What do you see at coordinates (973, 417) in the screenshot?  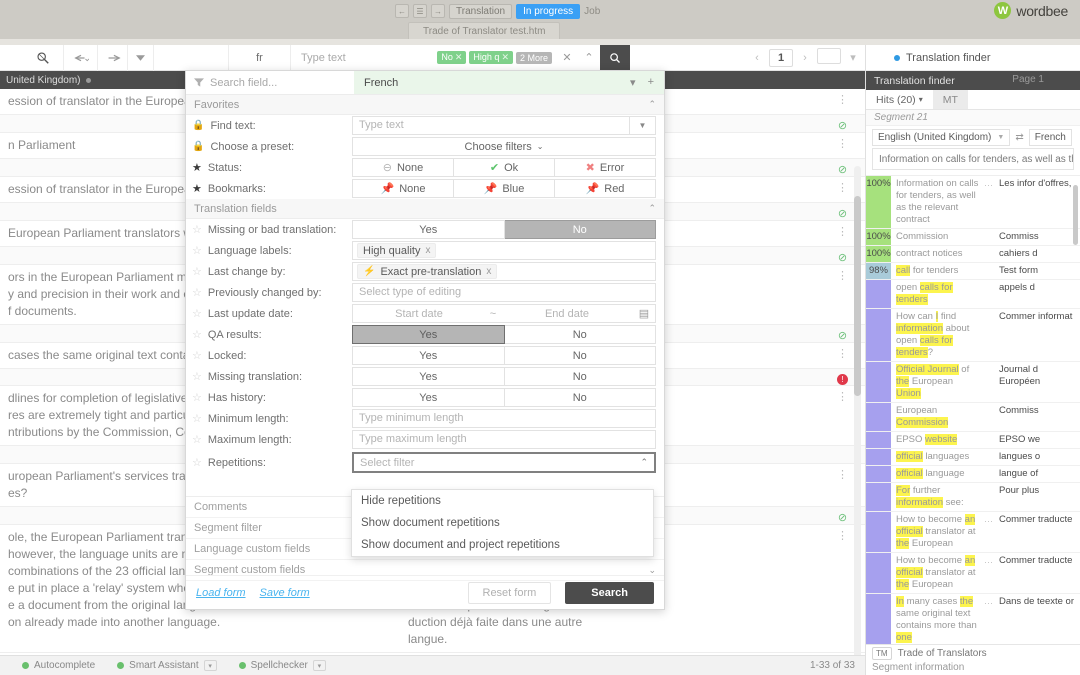 I see `list-item: European Commission Commiss` at bounding box center [973, 417].